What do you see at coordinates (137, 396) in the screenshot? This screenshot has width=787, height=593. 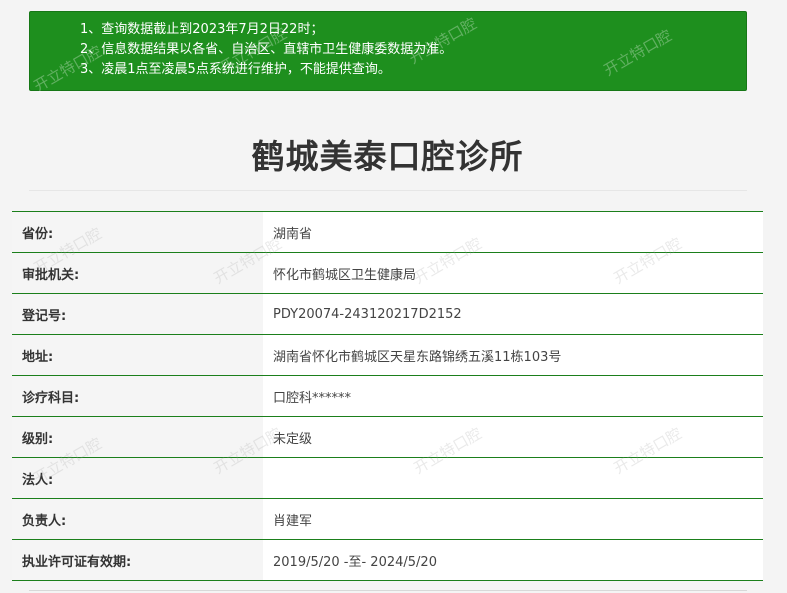 I see `row-label: 诊疗科目:` at bounding box center [137, 396].